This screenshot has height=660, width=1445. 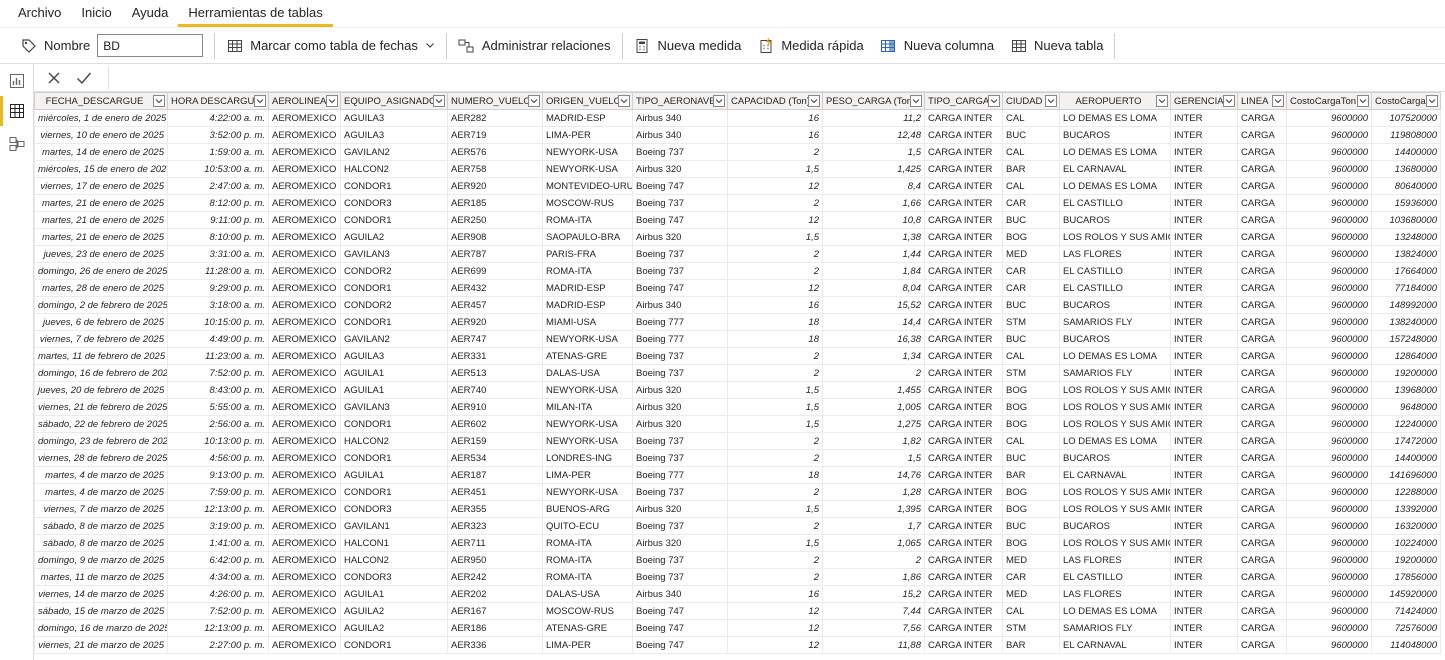 What do you see at coordinates (587, 611) in the screenshot?
I see `table-cell: MOSCOW-RUS` at bounding box center [587, 611].